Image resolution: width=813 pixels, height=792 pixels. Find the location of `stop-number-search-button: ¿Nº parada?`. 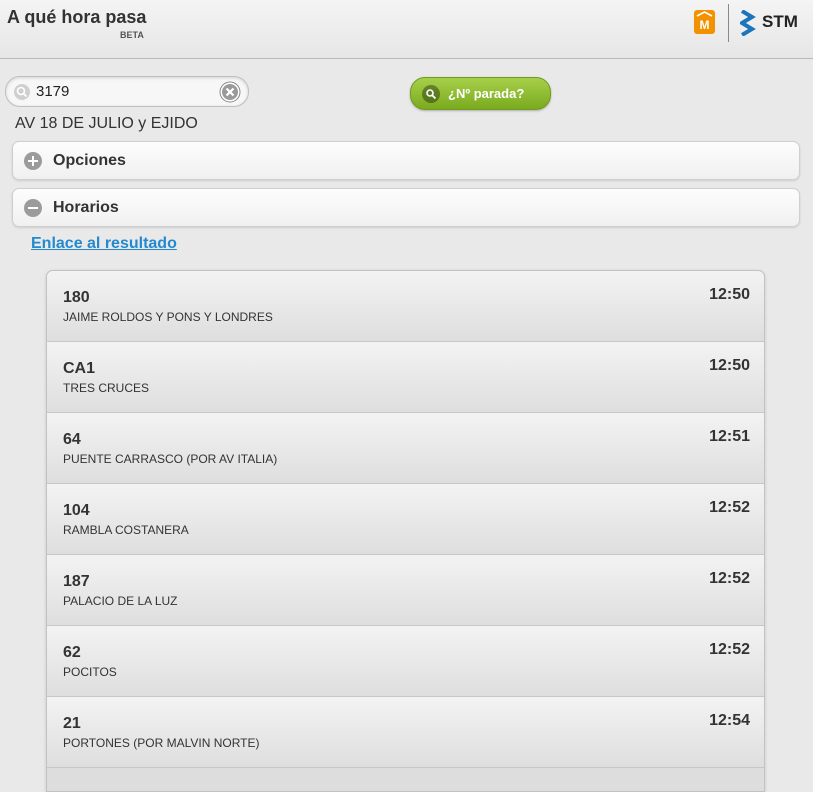

stop-number-search-button: ¿Nº parada? is located at coordinates (480, 93).